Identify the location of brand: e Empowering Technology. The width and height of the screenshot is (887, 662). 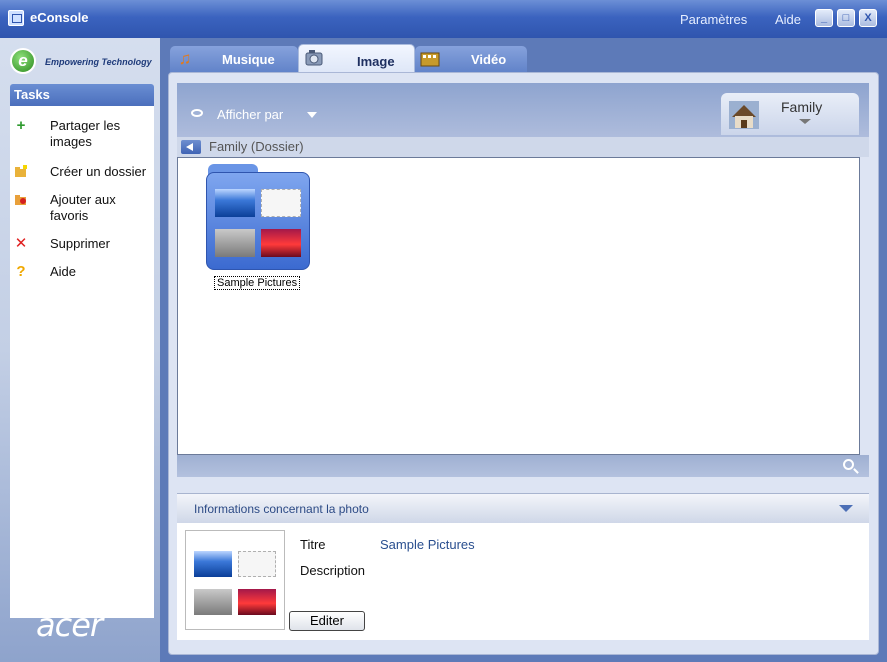
(80, 61).